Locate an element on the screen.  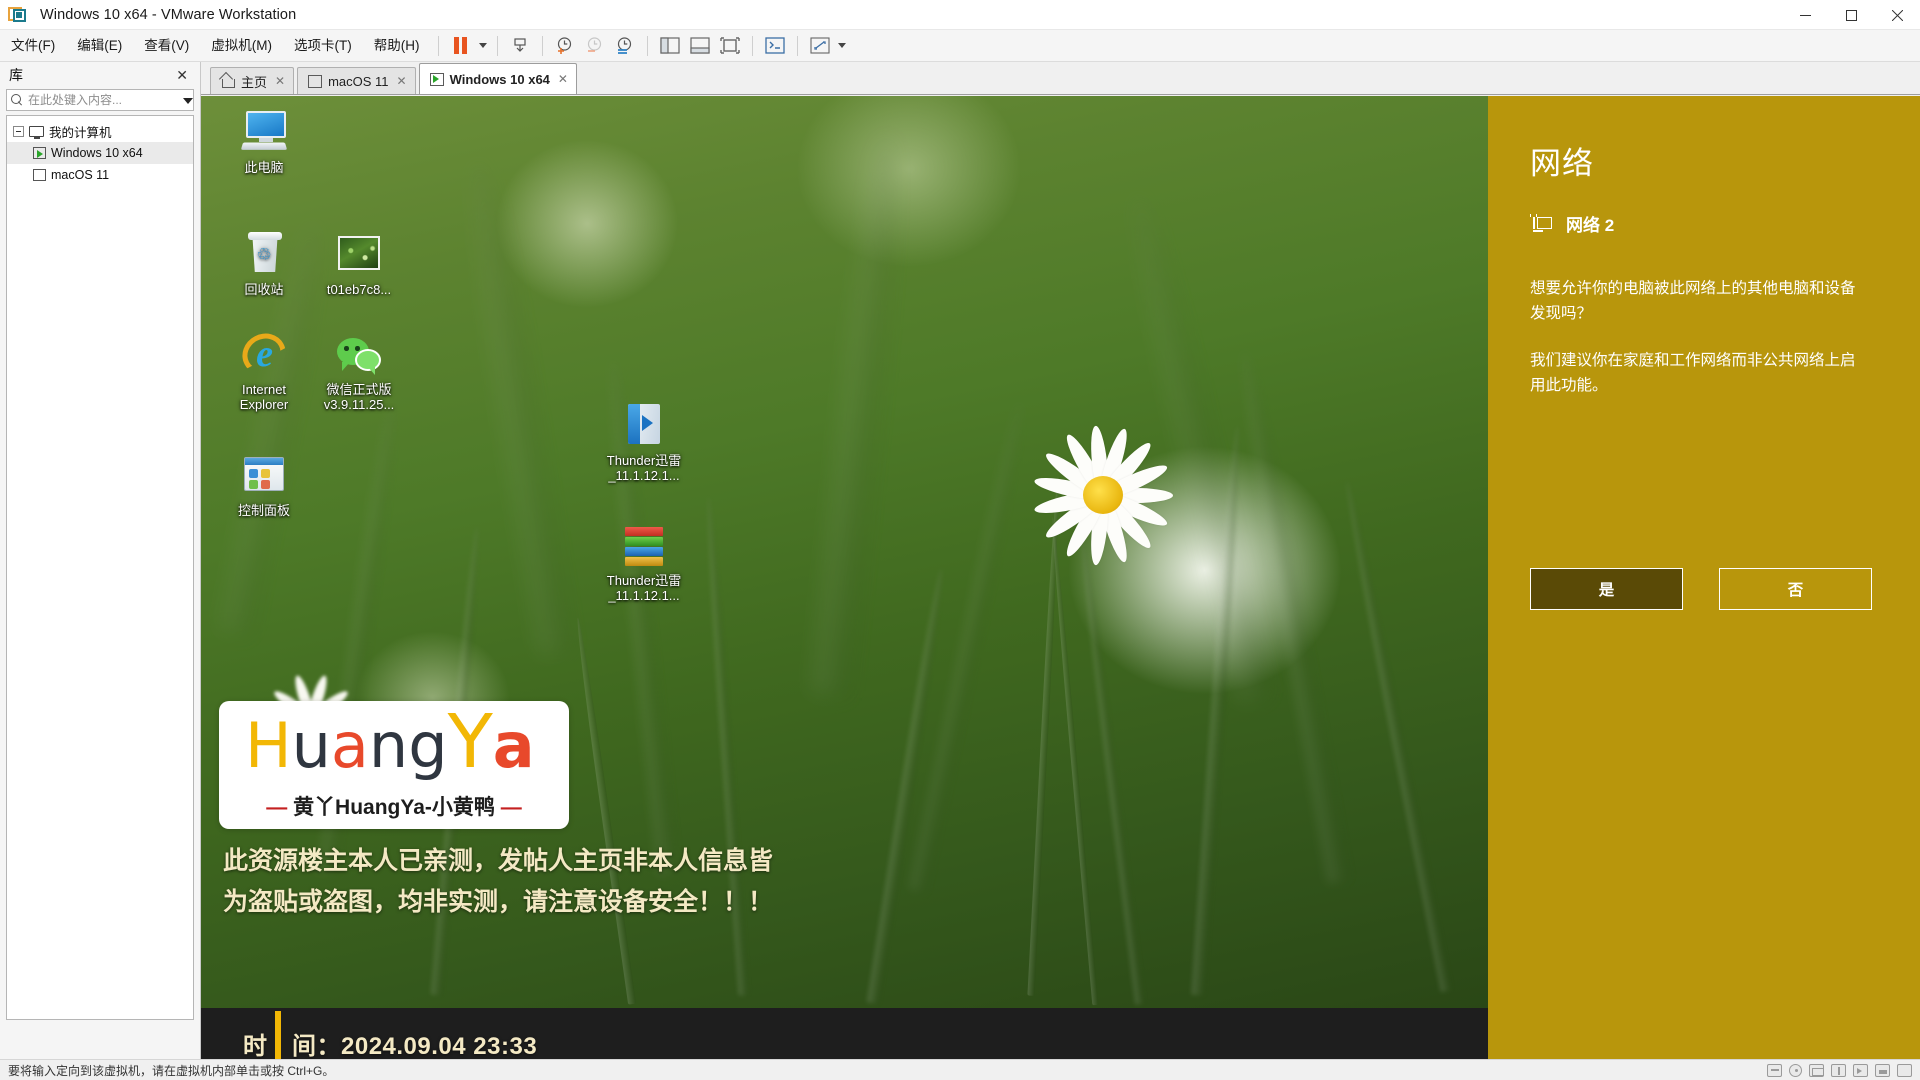
expander-icon is located at coordinates (18, 131).